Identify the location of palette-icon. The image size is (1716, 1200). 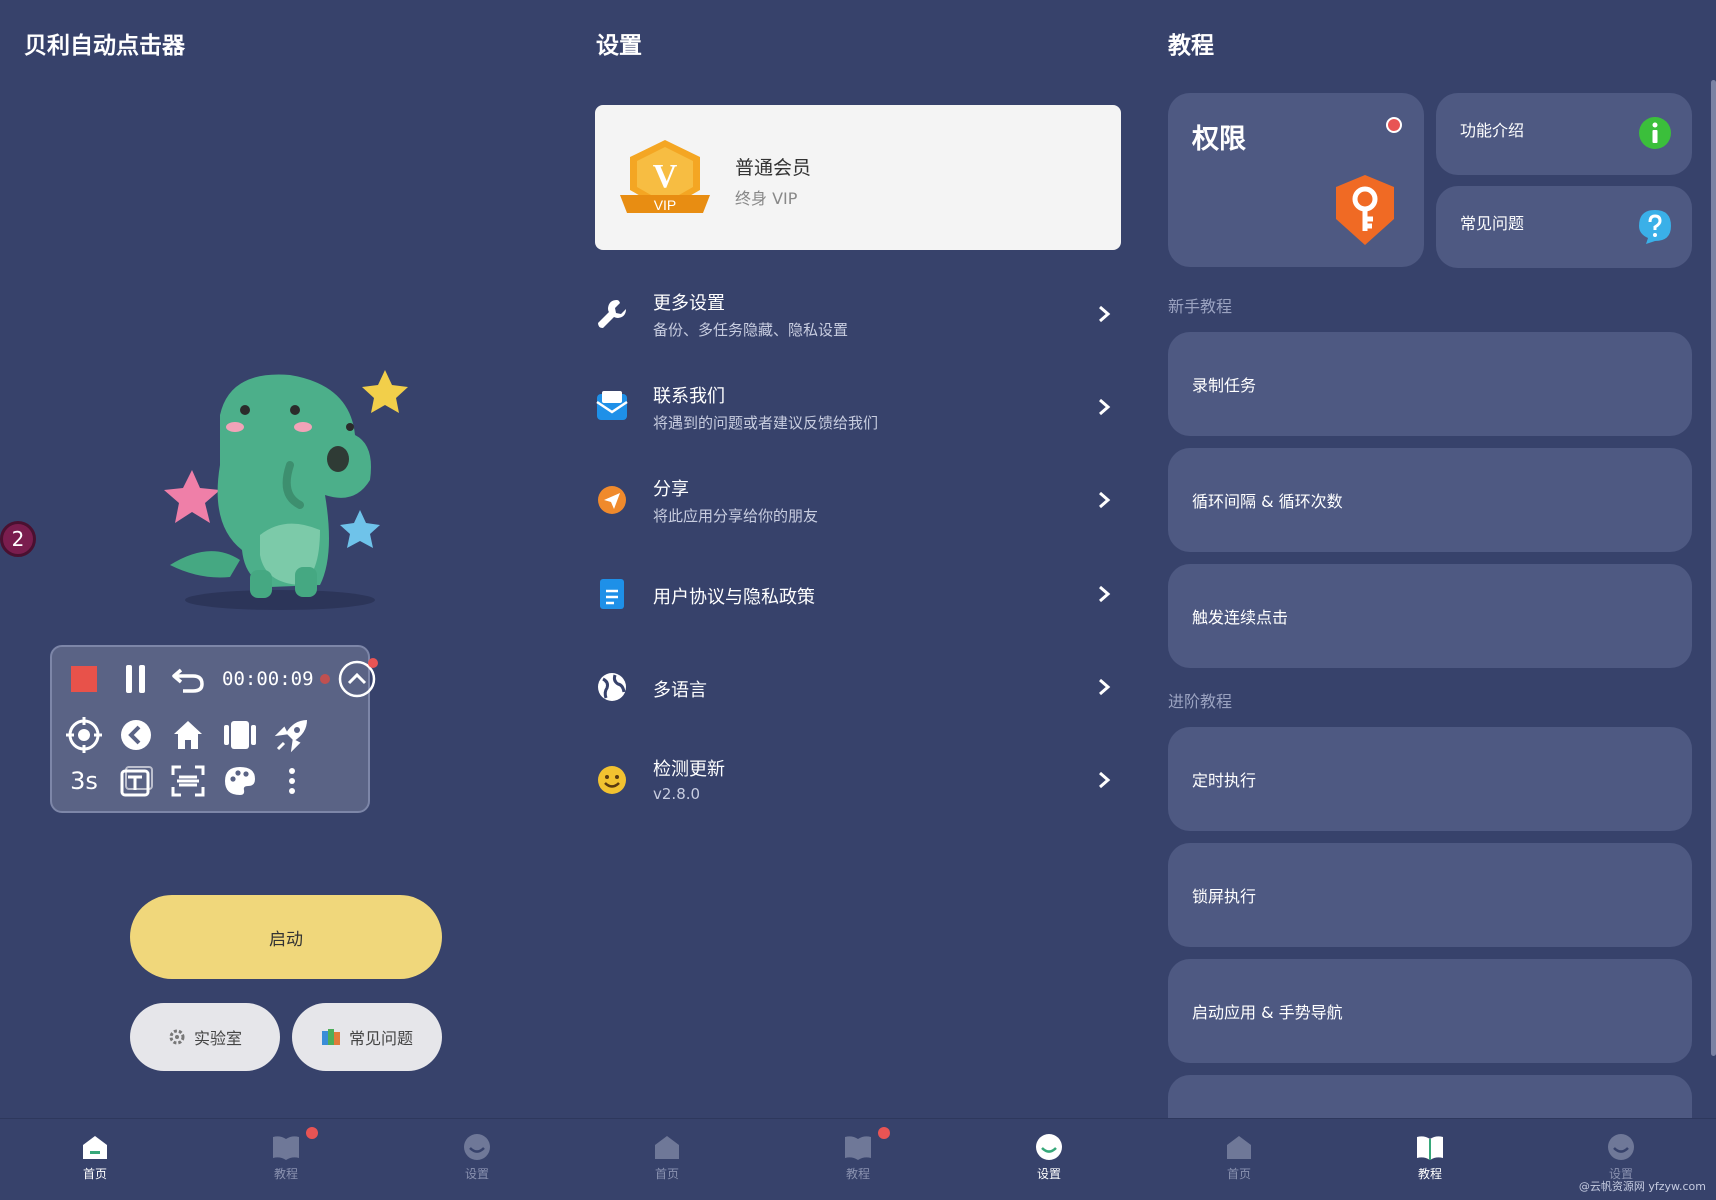
(240, 781).